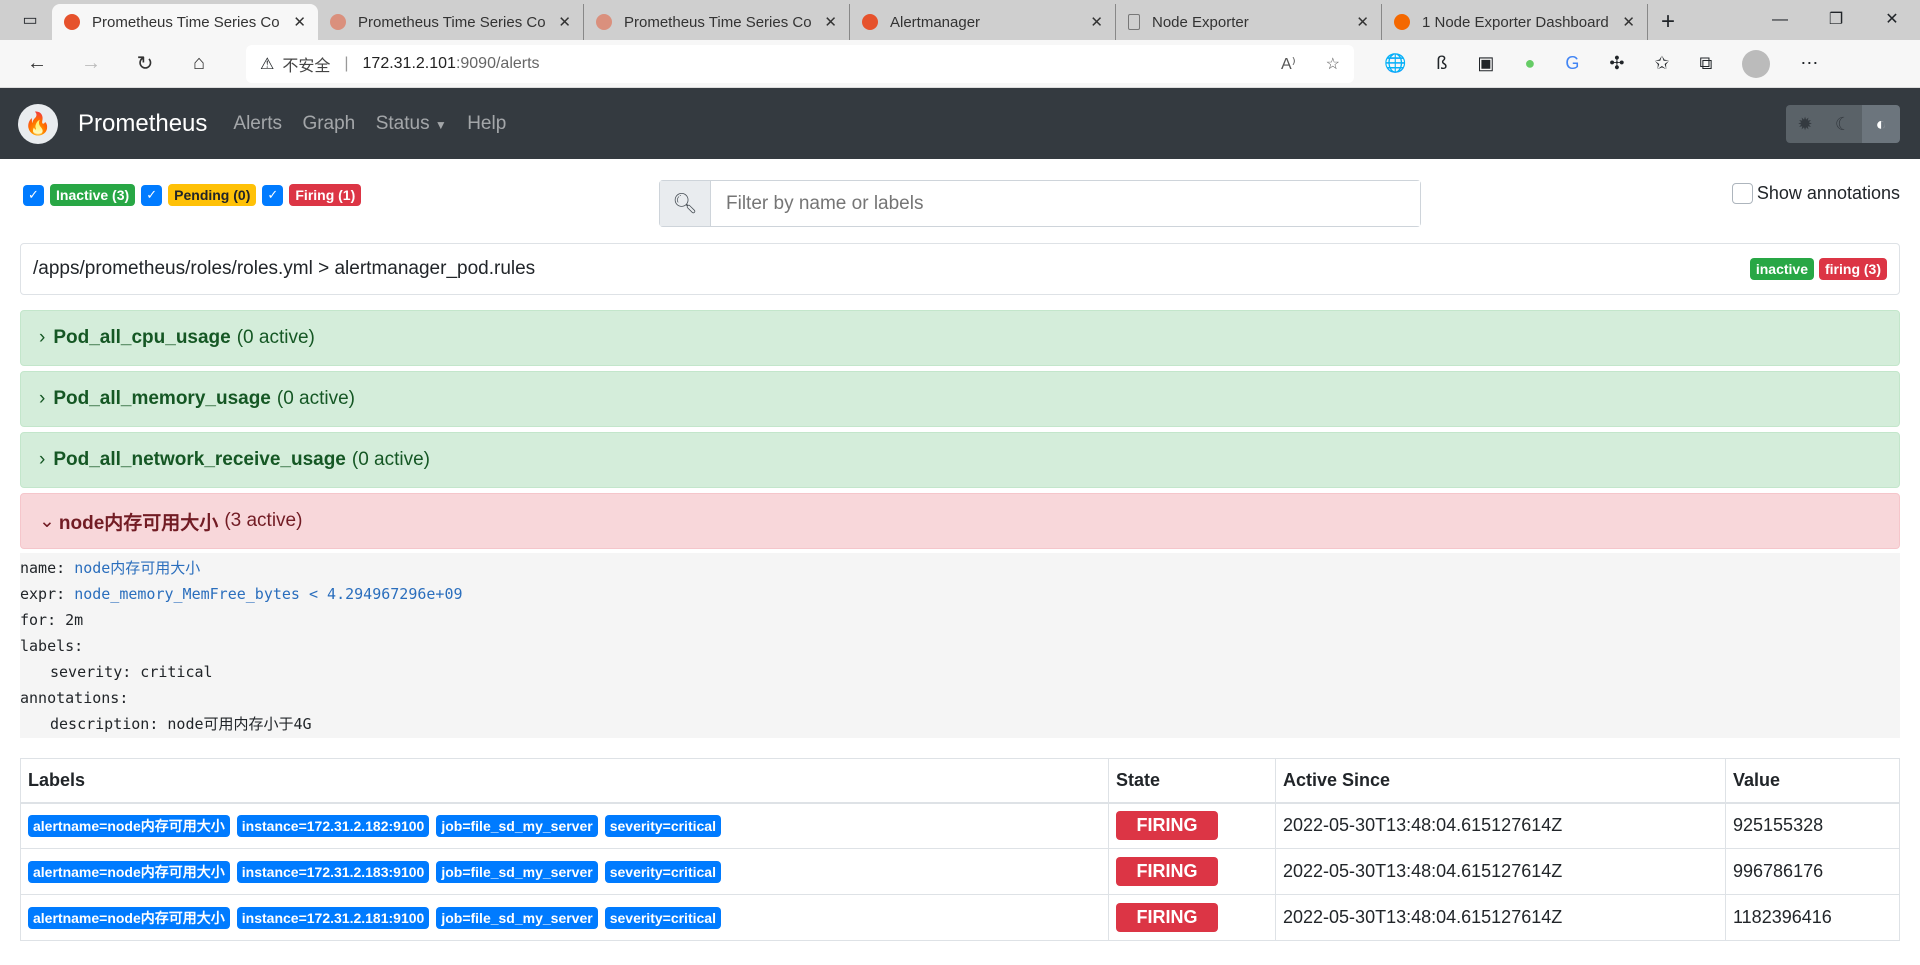 This screenshot has height=965, width=1920. What do you see at coordinates (38, 123) in the screenshot?
I see `prometheus-logo-icon: 🔥` at bounding box center [38, 123].